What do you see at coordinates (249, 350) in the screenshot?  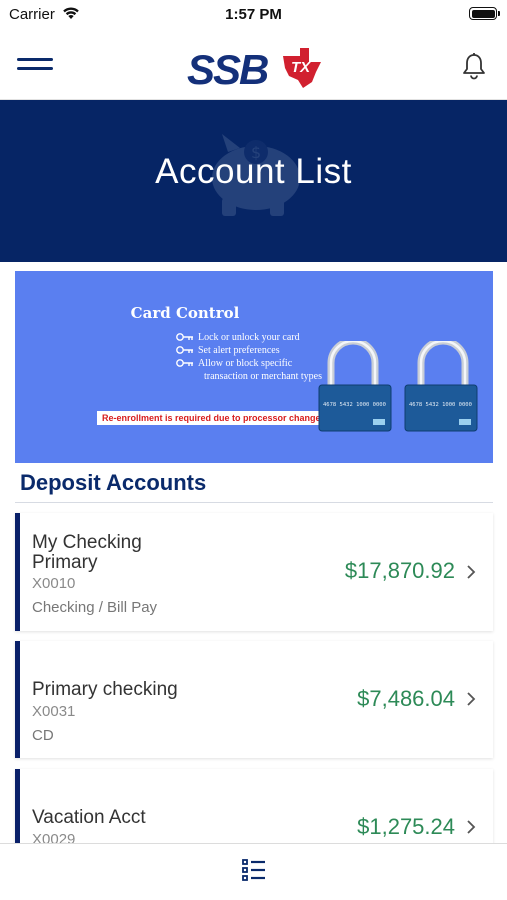 I see `banner-feature-item: Set alert preferences` at bounding box center [249, 350].